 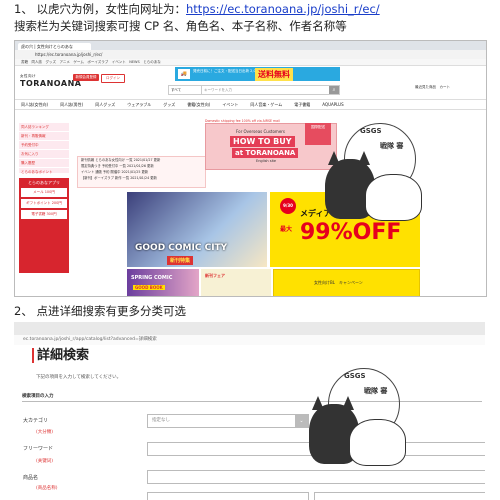 What do you see at coordinates (105, 104) in the screenshot?
I see `nav-item: 同人グッズ` at bounding box center [105, 104].